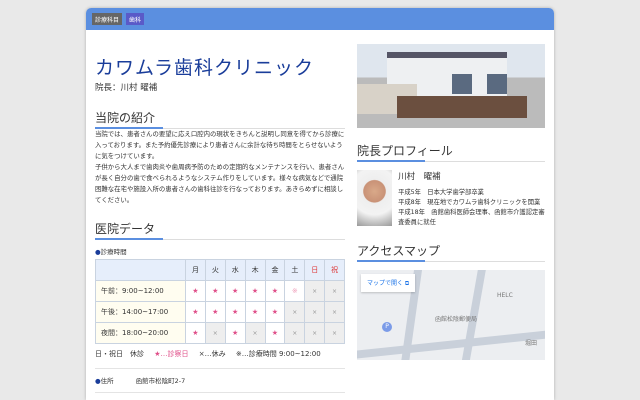 Image resolution: width=640 pixels, height=400 pixels. I want to click on access-heading: アクセスマップ, so click(451, 253).